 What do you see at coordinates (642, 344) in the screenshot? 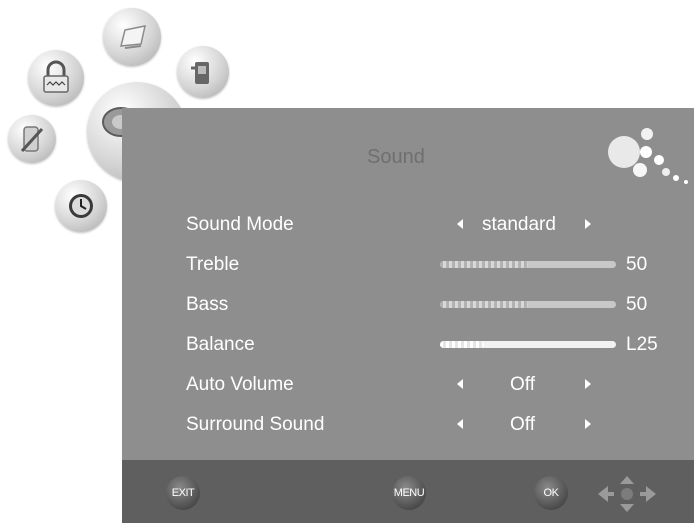
I see `balance-value: L25` at bounding box center [642, 344].